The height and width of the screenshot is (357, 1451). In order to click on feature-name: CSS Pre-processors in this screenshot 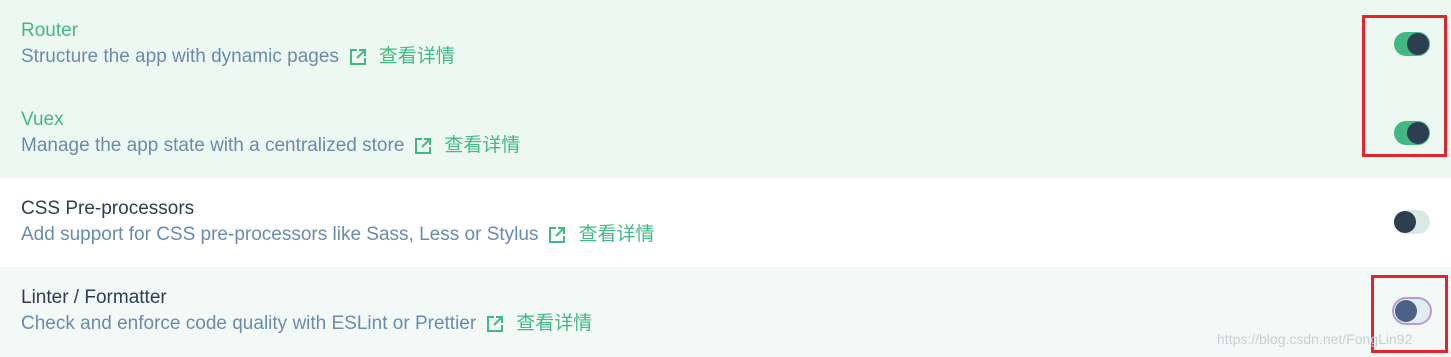, I will do `click(108, 208)`.